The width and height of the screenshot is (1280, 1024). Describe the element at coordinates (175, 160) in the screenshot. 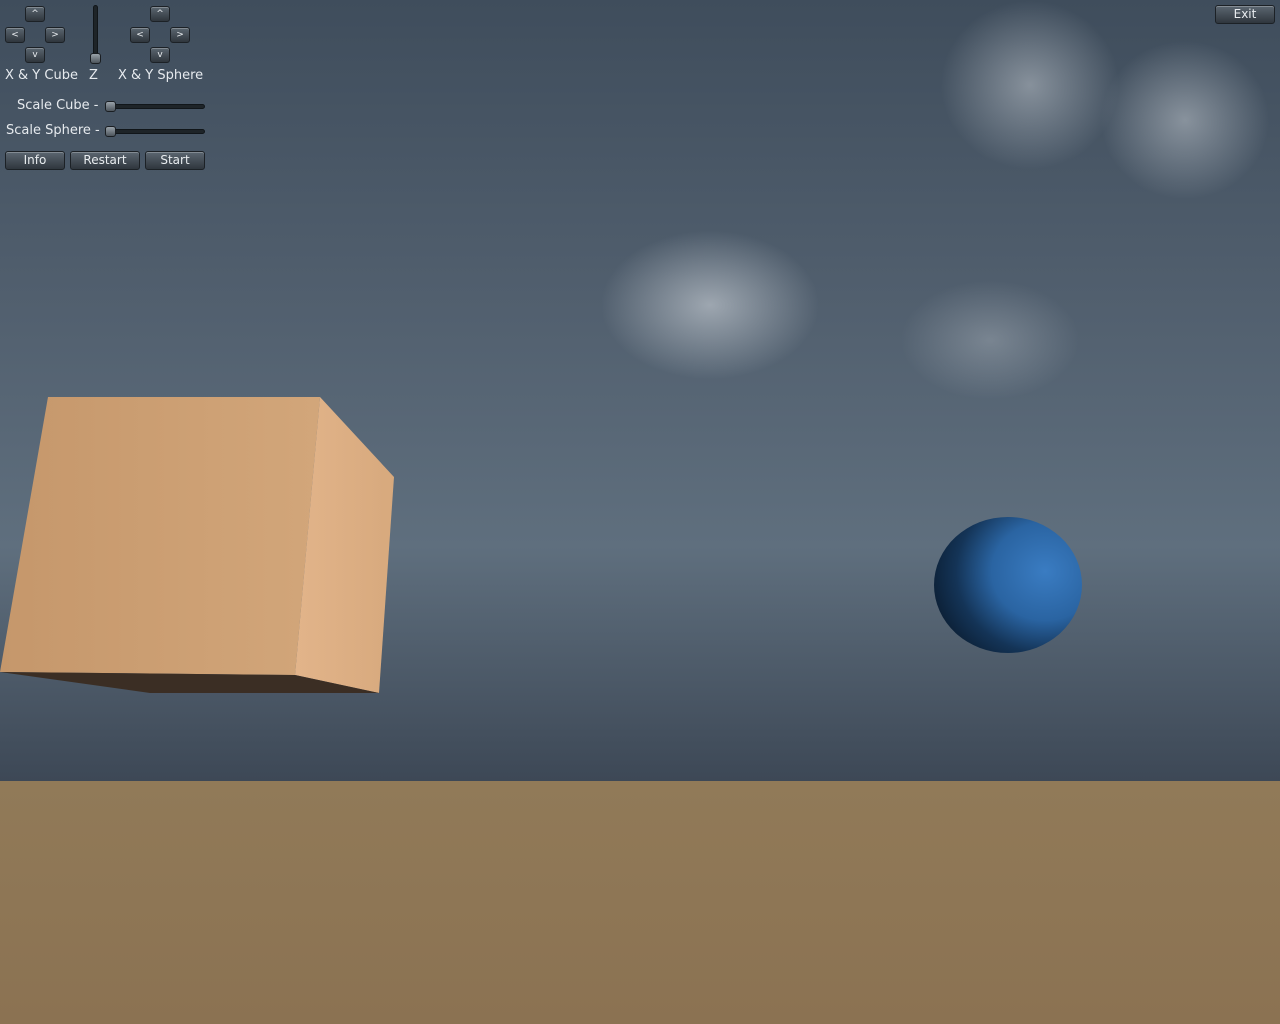

I see `start-button: Start` at that location.